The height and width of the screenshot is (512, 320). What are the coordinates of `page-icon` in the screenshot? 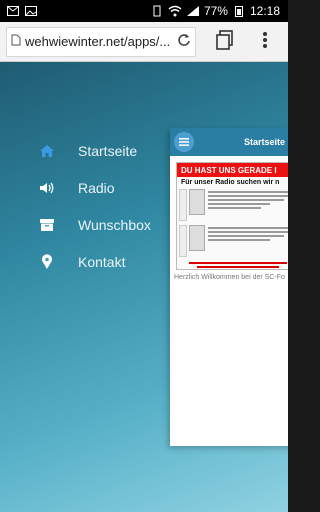 It's located at (16, 41).